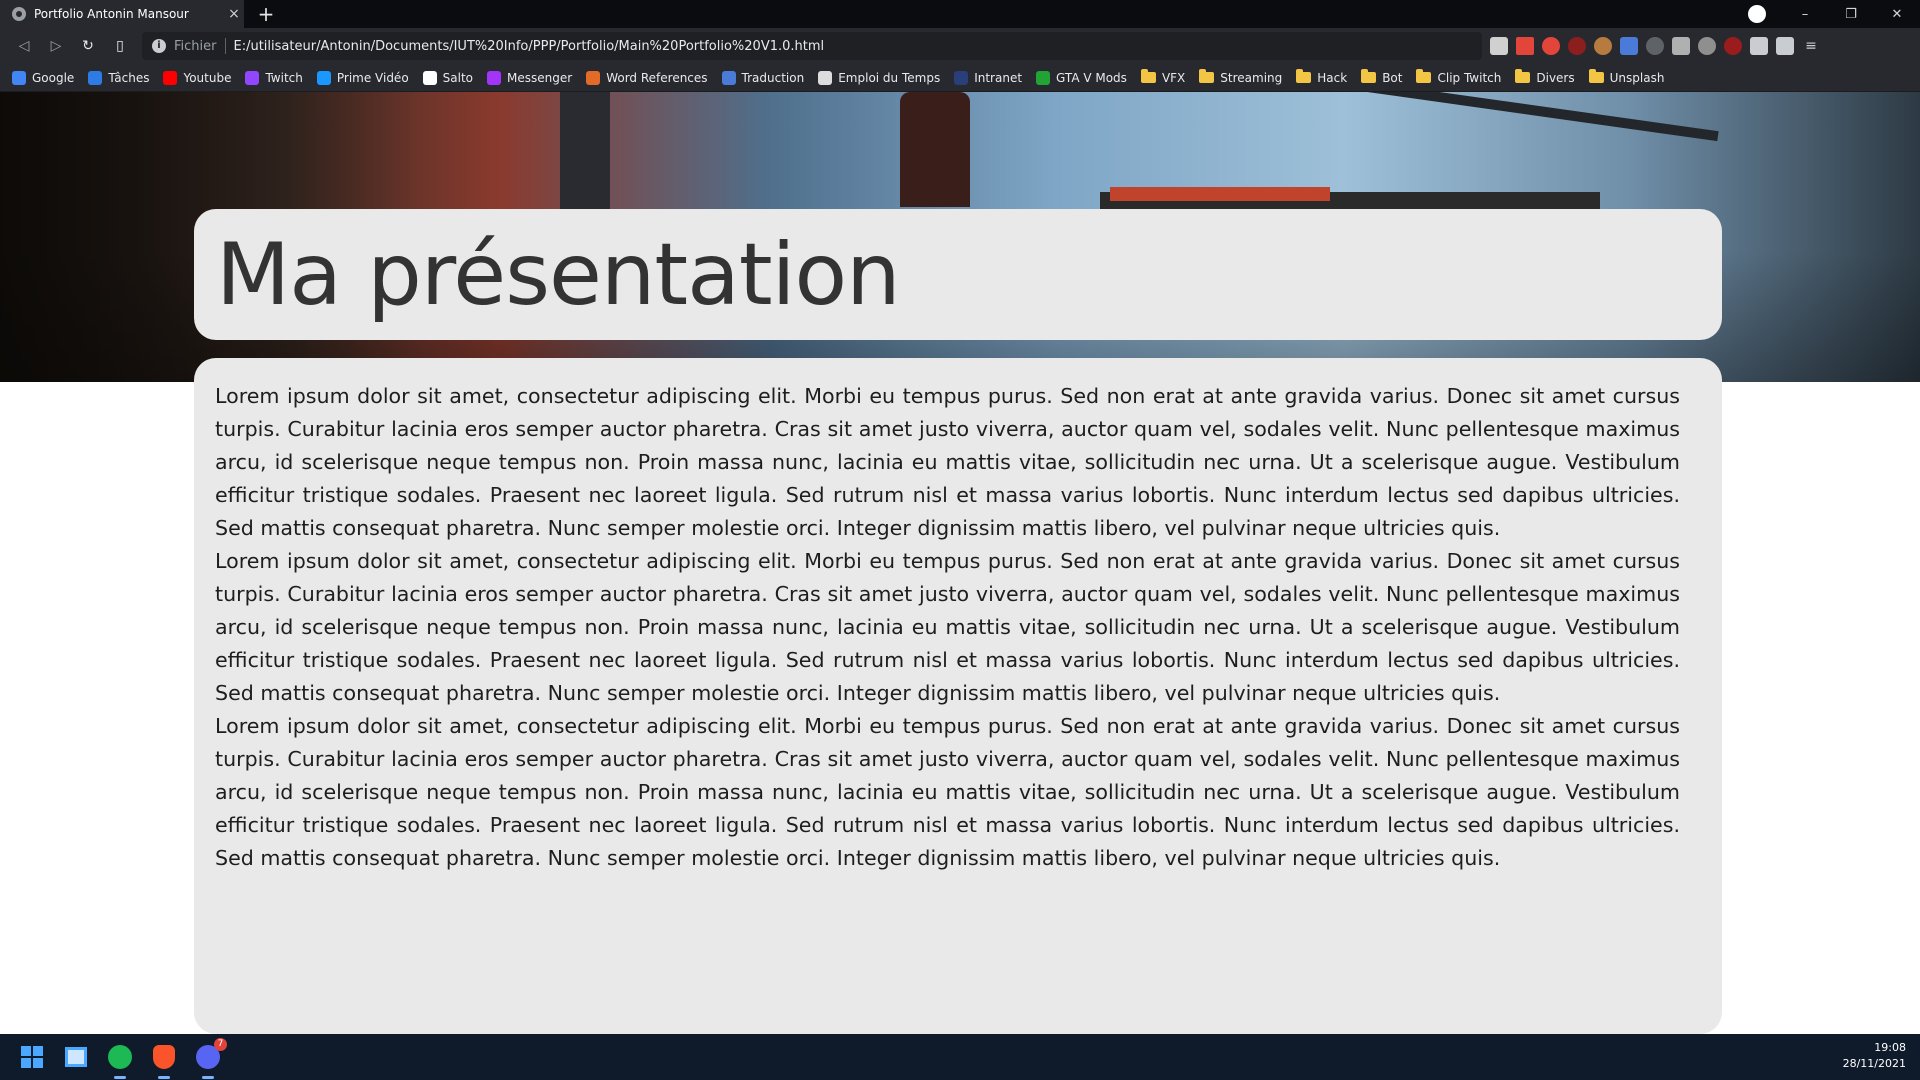  I want to click on bookmark-label: Clip Twitch, so click(1469, 77).